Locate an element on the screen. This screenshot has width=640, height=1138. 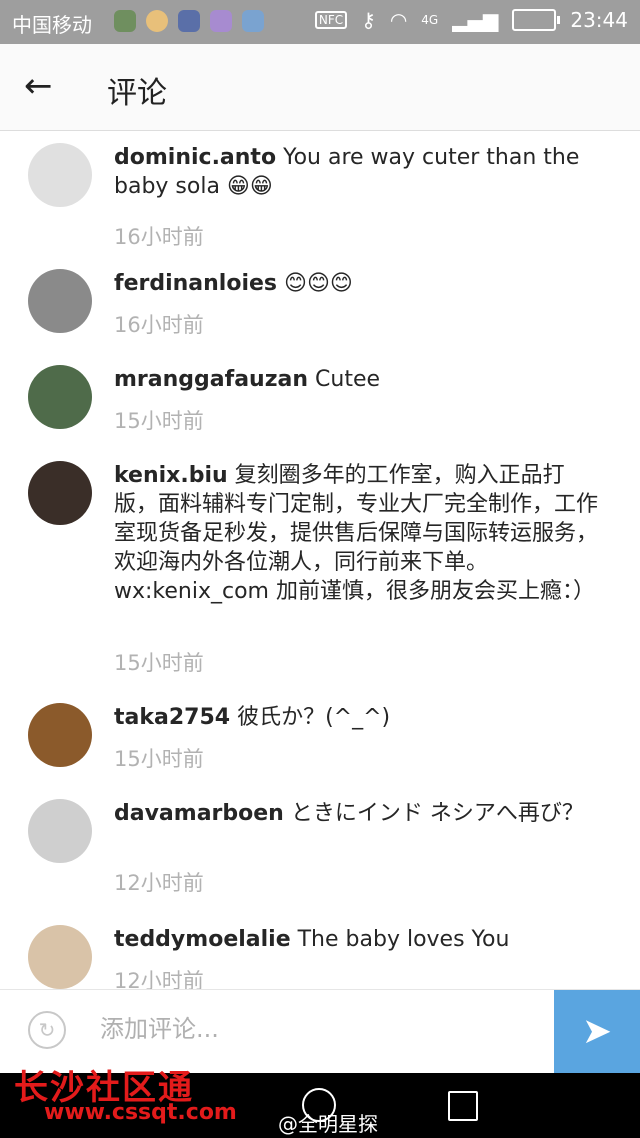
comment-text: ferdinanloies 😊😊😊 is located at coordinates (359, 283).